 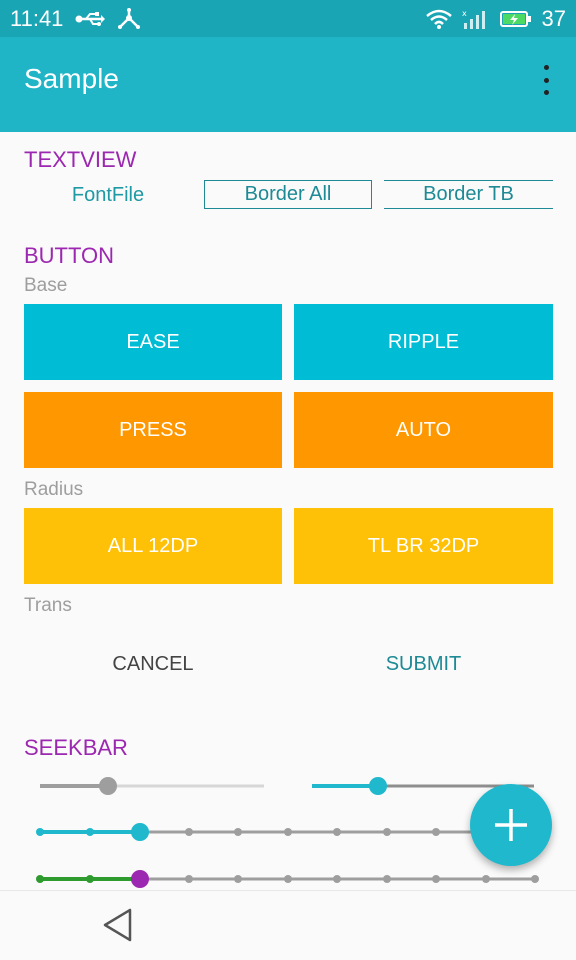 I want to click on app-bar-wave-edge, so click(x=288, y=119).